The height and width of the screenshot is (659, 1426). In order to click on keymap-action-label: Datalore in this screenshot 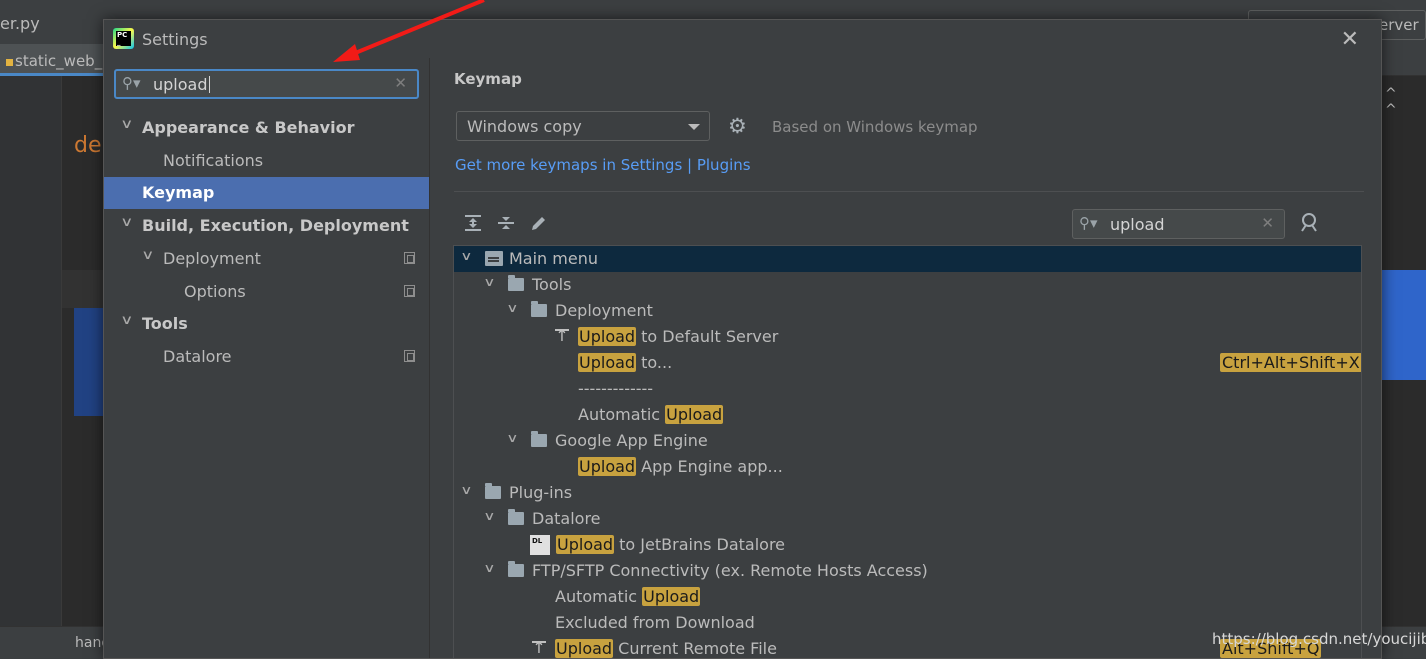, I will do `click(566, 518)`.